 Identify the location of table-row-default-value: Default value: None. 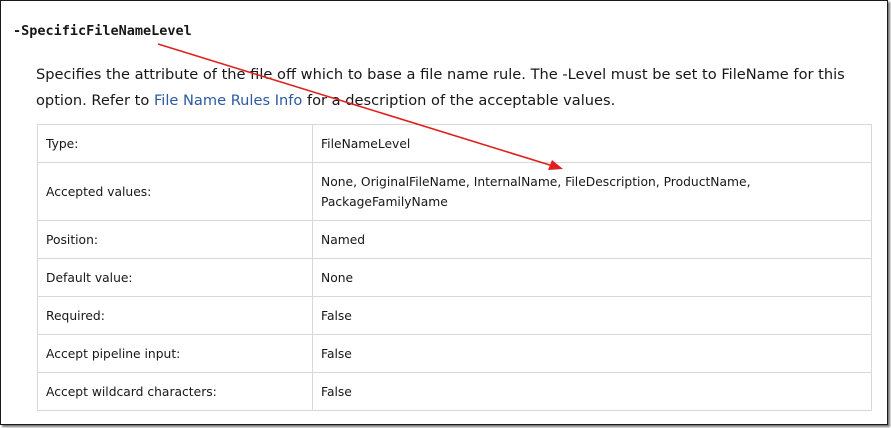
(454, 277).